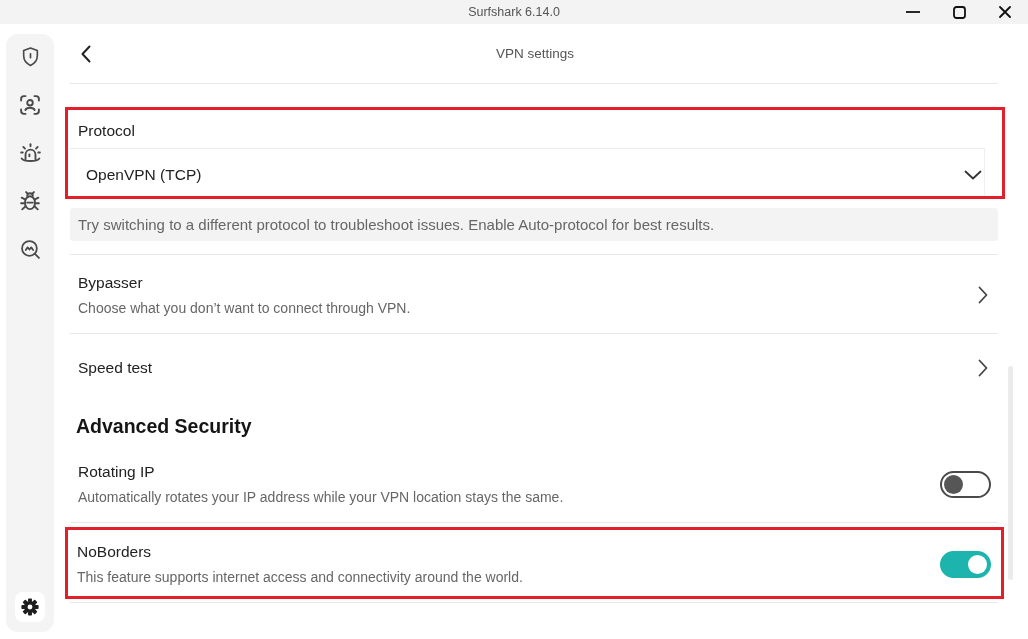 The image size is (1028, 639). I want to click on setting-description: Choose what you don’t want to connect through VPN., so click(244, 308).